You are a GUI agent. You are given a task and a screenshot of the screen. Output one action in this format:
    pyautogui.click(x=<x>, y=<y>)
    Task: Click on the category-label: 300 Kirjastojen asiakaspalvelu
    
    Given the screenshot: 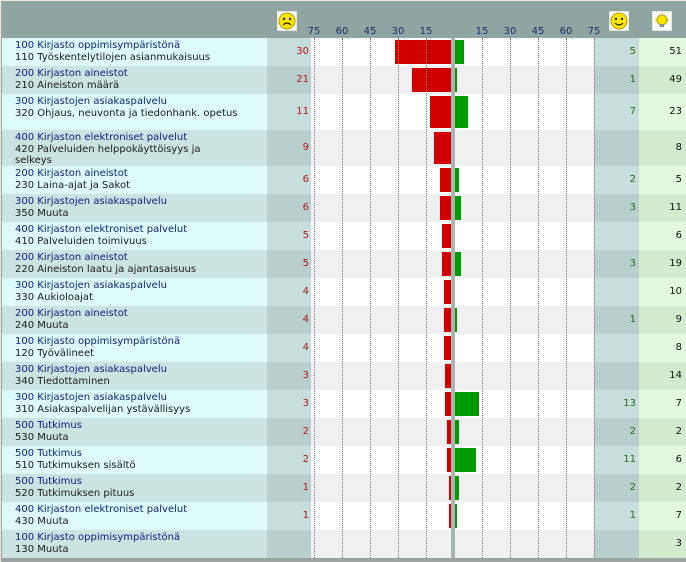 What is the action you would take?
    pyautogui.click(x=91, y=397)
    